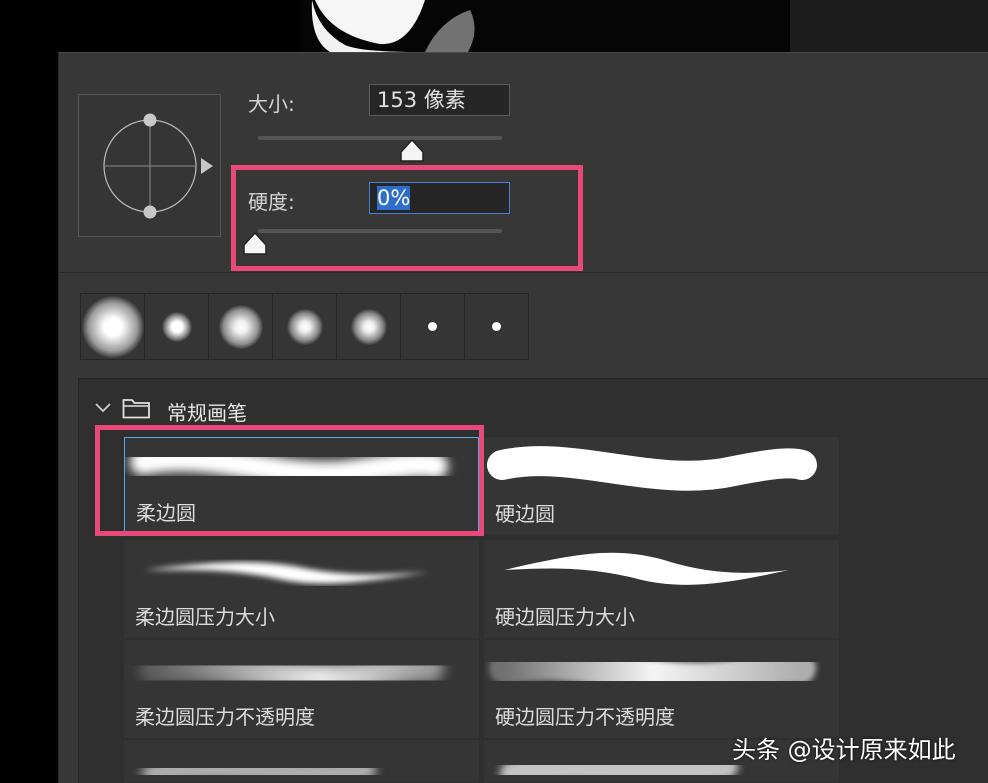  Describe the element at coordinates (525, 514) in the screenshot. I see `brush-label: 硬边圆` at that location.